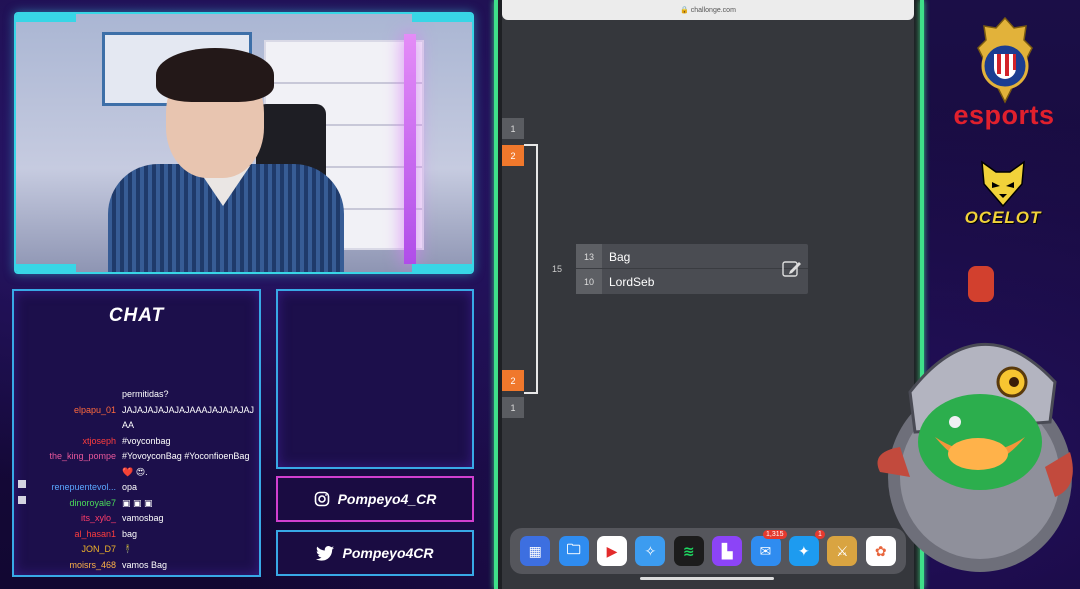  I want to click on app-dock: ▦ 🗀 ▶ ✧ ≋ ▙ ✉ 1,315 ✦ 1 ⚔ ✿, so click(708, 551).